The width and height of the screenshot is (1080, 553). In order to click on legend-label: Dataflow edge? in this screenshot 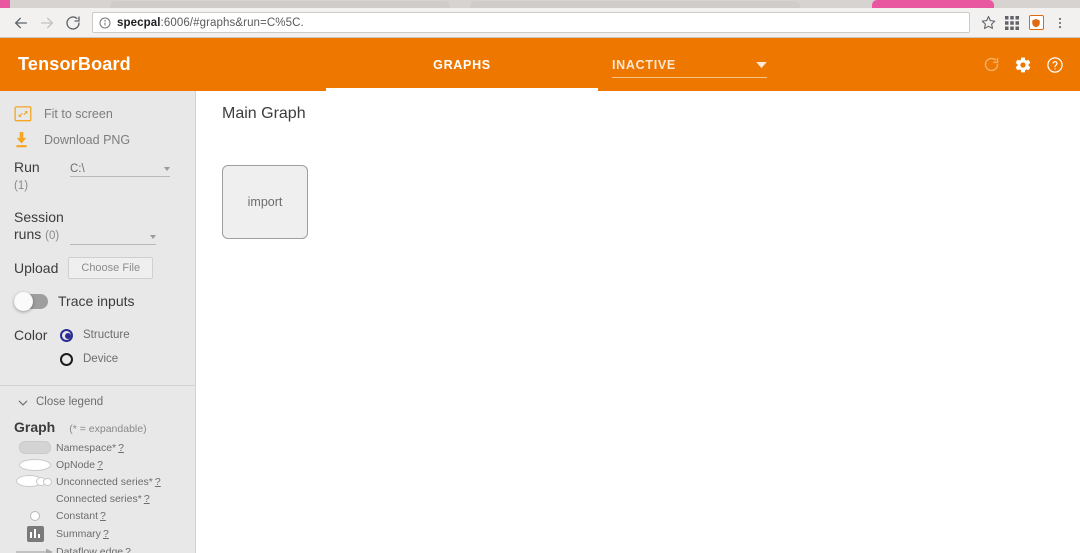, I will do `click(93, 549)`.